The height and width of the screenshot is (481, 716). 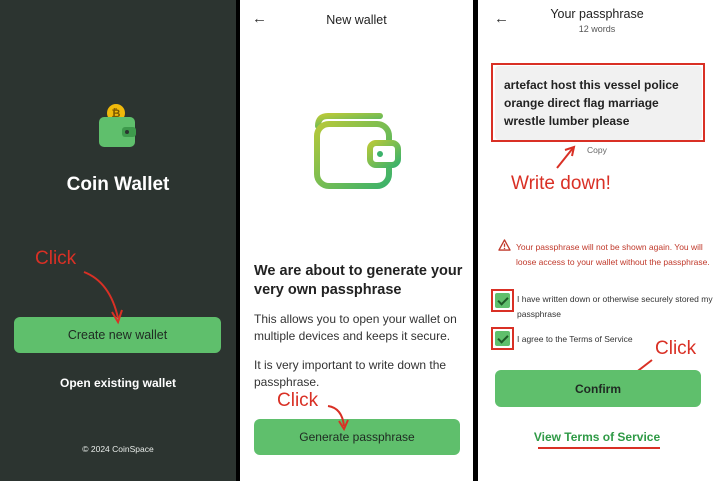 I want to click on generate-passphrase-button: Generate passphrase, so click(x=357, y=437).